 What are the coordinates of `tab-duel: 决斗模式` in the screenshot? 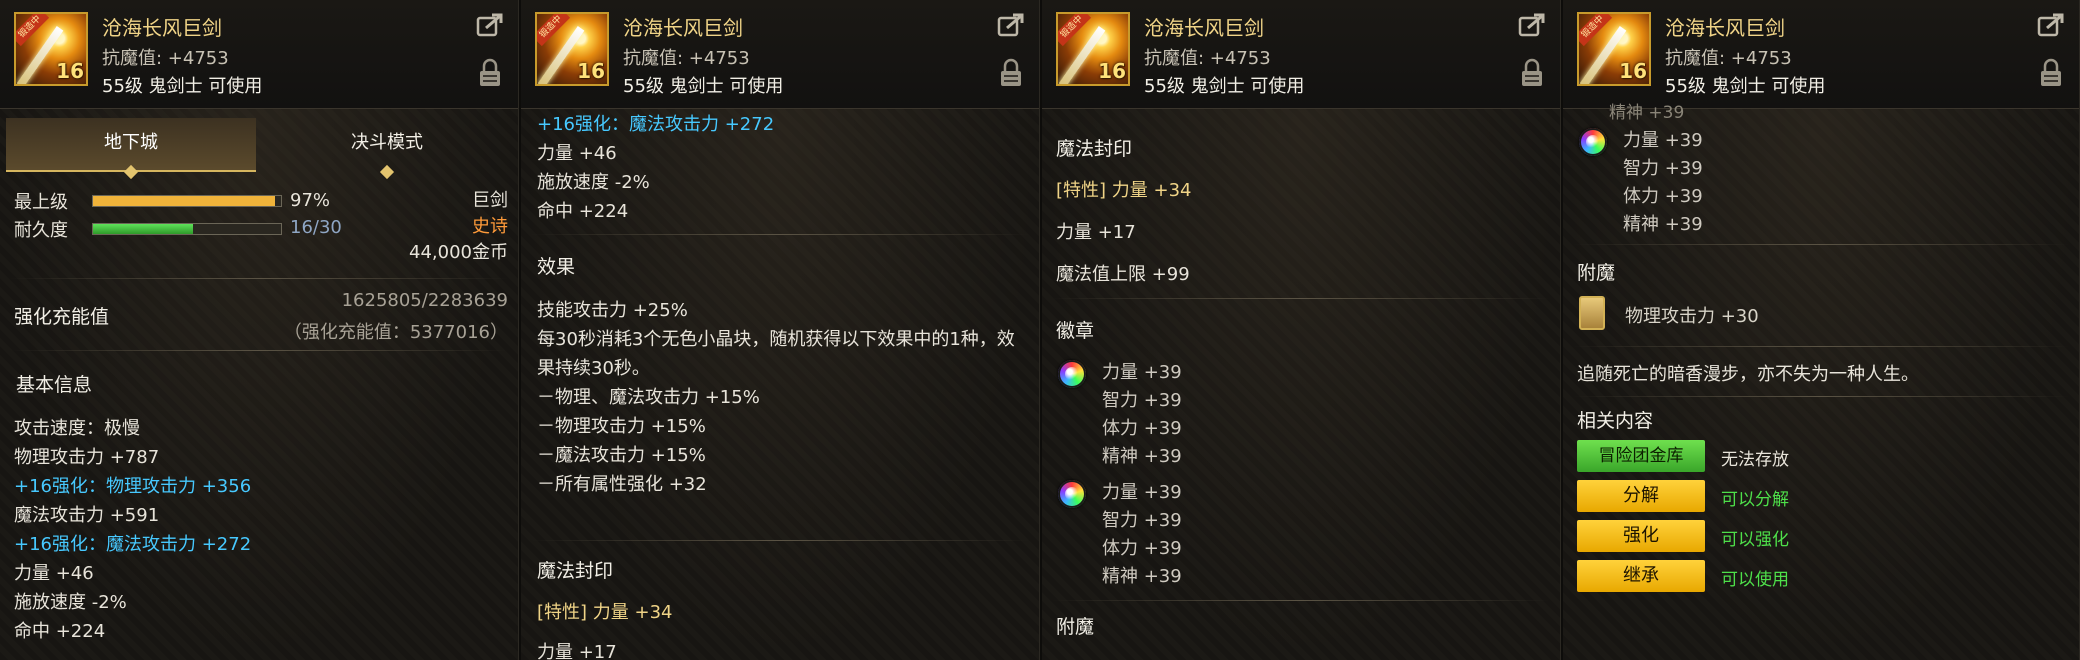 It's located at (387, 149).